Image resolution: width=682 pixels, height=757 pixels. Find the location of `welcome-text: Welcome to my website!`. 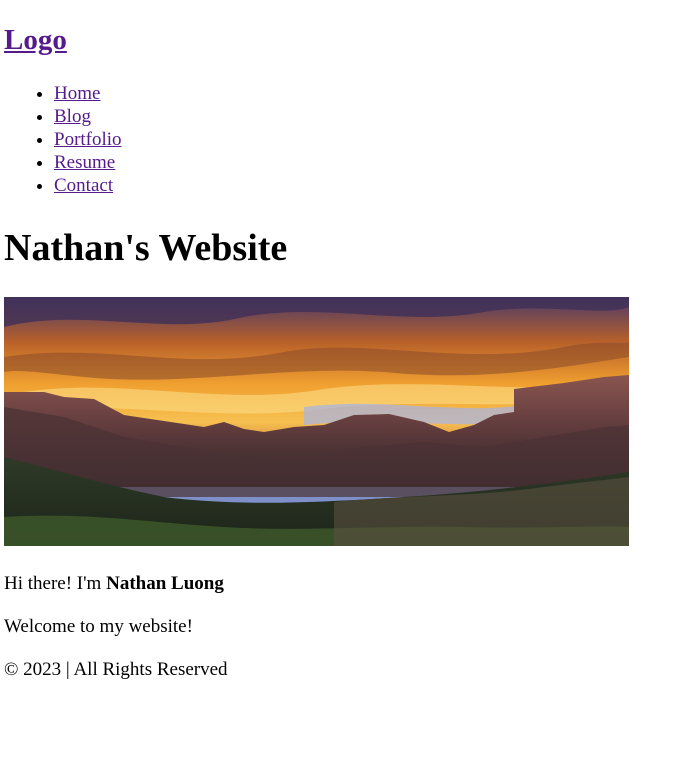

welcome-text: Welcome to my website! is located at coordinates (98, 626).